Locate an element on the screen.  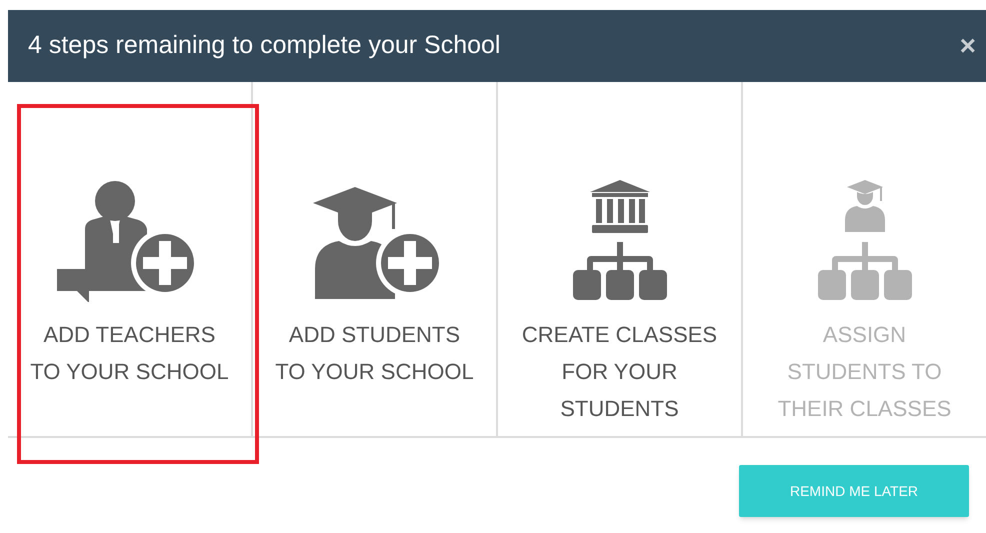
step-link: ADD TEACHERS TO YOUR SCHOOL is located at coordinates (129, 353).